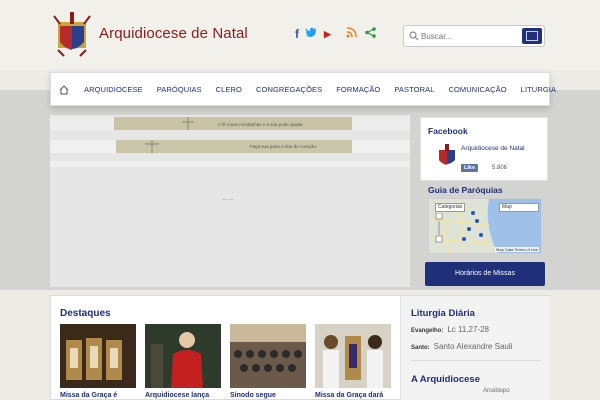 The width and height of the screenshot is (600, 400). Describe the element at coordinates (471, 36) in the screenshot. I see `search-input` at that location.